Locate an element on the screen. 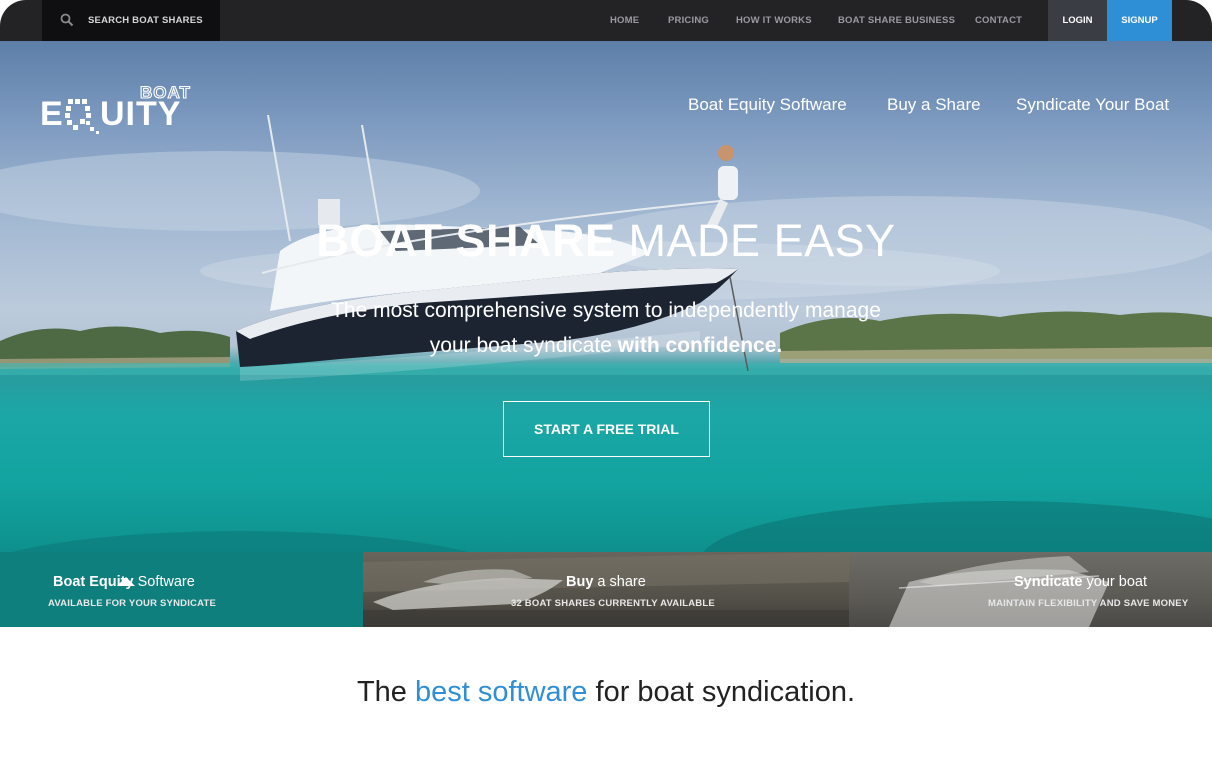  panel-title: Buy a share is located at coordinates (606, 582).